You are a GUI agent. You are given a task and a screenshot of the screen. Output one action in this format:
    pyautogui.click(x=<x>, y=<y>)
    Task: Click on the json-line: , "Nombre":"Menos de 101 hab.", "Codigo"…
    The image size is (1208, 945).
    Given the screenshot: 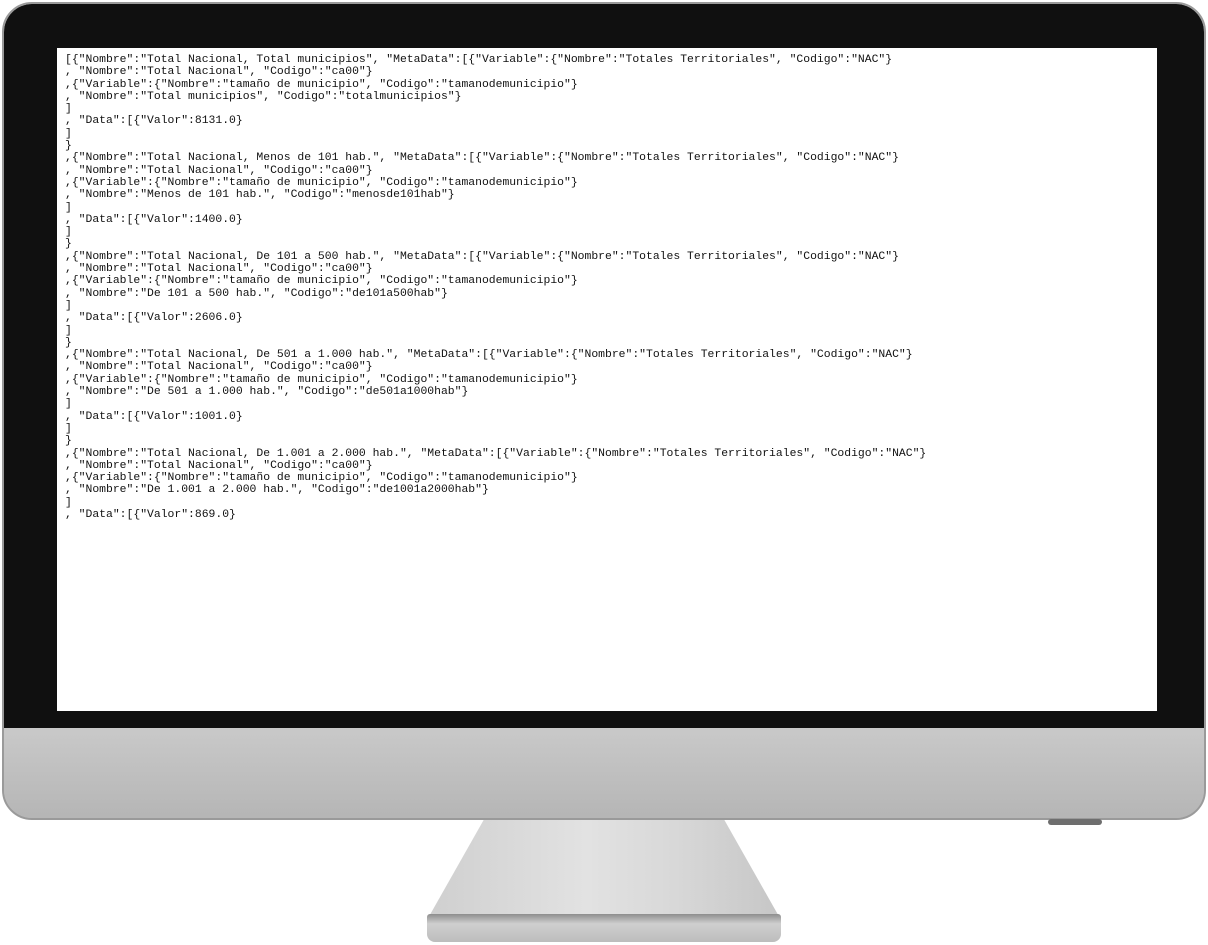 What is the action you would take?
    pyautogui.click(x=260, y=195)
    